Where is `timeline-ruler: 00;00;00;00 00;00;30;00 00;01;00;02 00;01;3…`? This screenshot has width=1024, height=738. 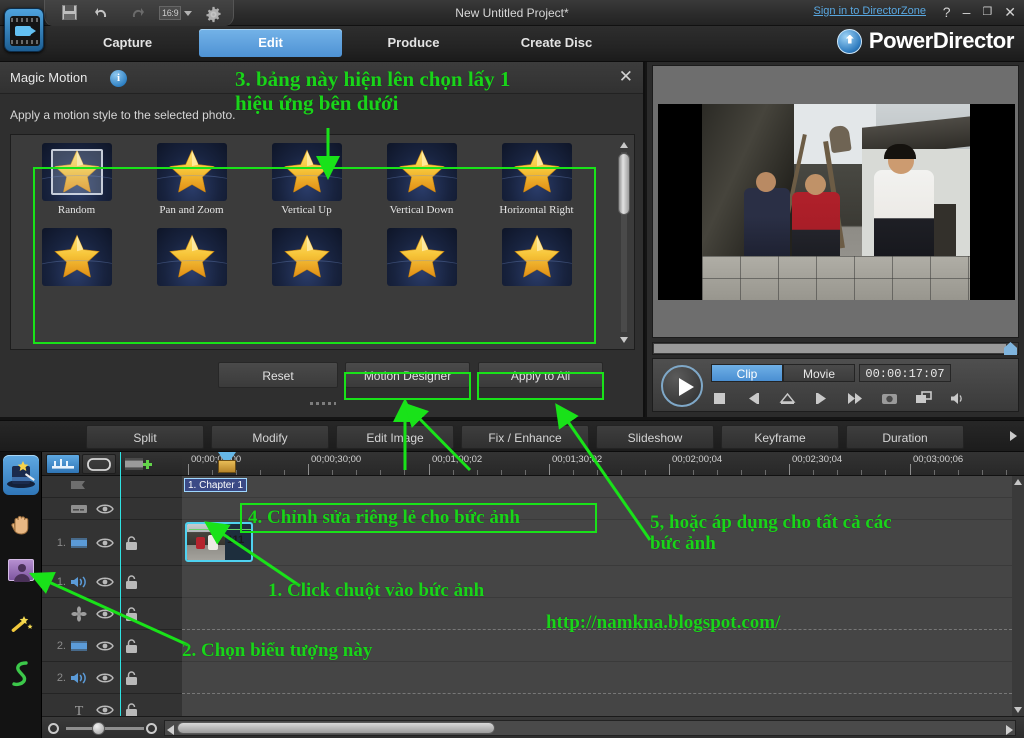 timeline-ruler: 00;00;00;00 00;00;30;00 00;01;00;02 00;01;3… is located at coordinates (603, 464).